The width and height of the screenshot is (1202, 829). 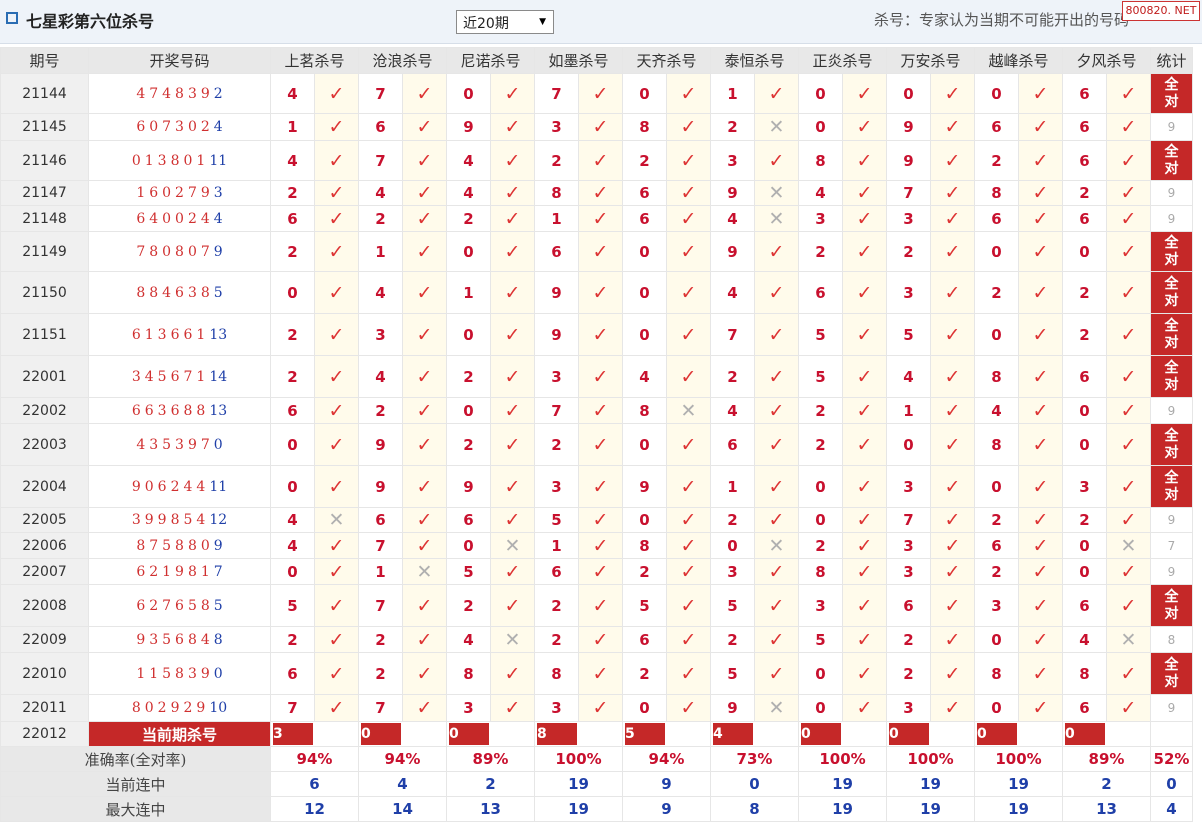 What do you see at coordinates (44, 486) in the screenshot?
I see `issue-number: 22004` at bounding box center [44, 486].